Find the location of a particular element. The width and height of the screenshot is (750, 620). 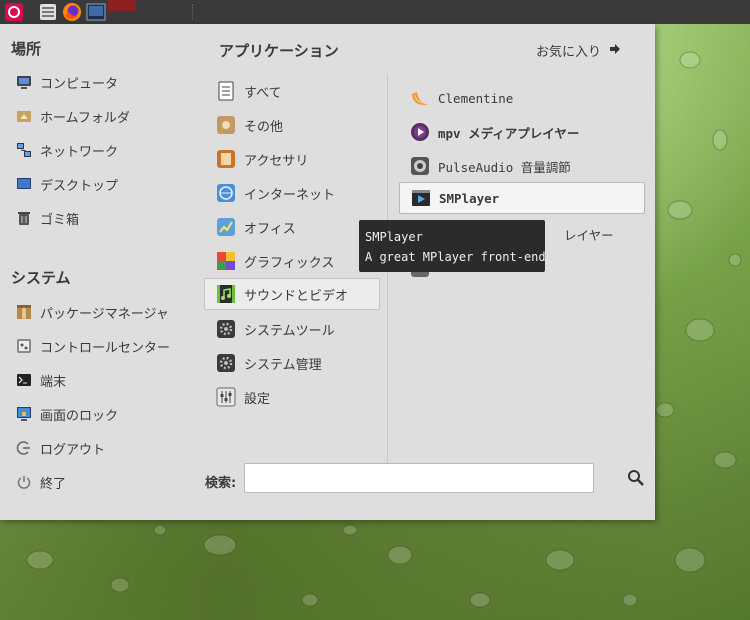

system-item-control-center: コントロールセンター is located at coordinates (93, 346).